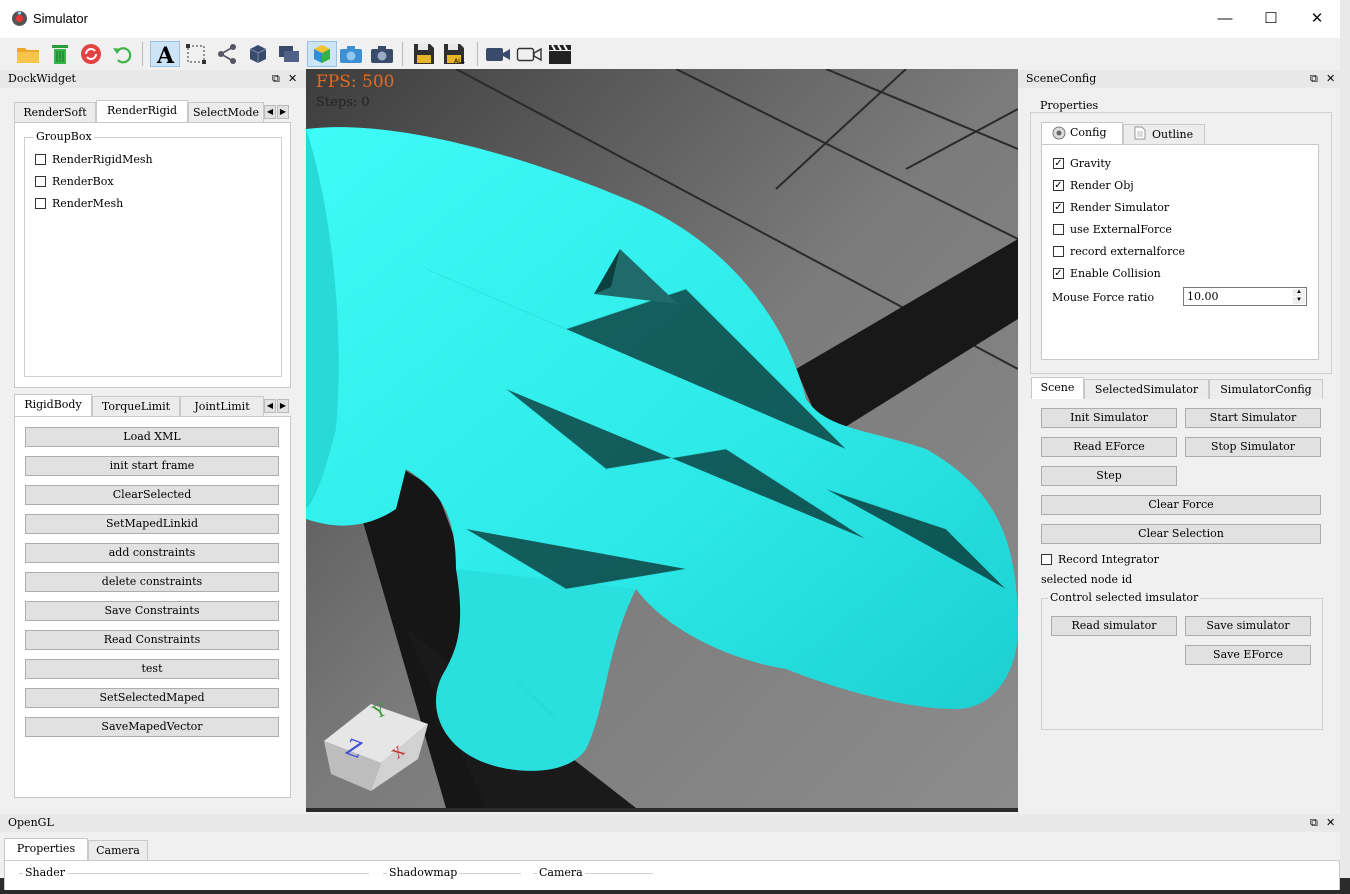 The height and width of the screenshot is (894, 1350). Describe the element at coordinates (1109, 447) in the screenshot. I see `read-eforce-button: Read EForce` at that location.